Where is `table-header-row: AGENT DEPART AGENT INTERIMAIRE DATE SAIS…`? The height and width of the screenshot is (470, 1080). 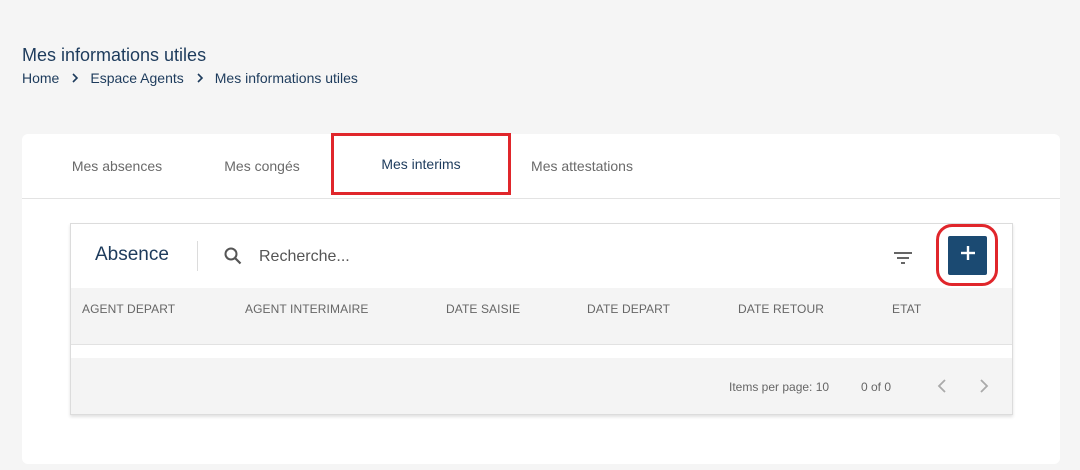 table-header-row: AGENT DEPART AGENT INTERIMAIRE DATE SAIS… is located at coordinates (541, 316).